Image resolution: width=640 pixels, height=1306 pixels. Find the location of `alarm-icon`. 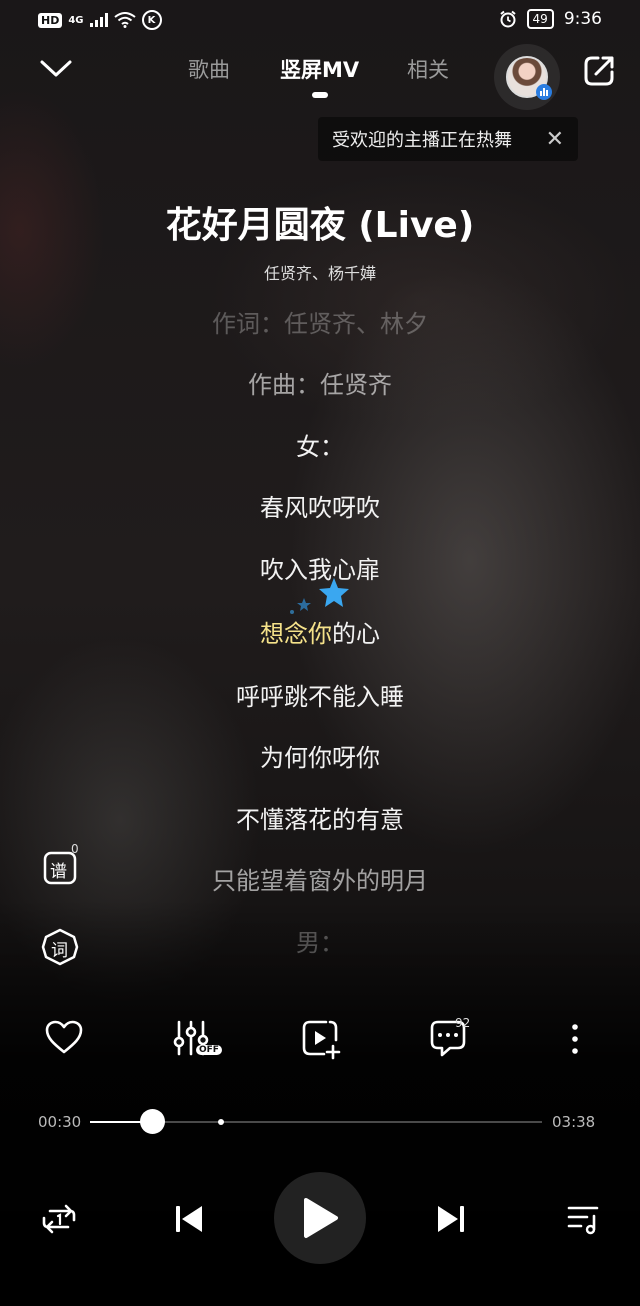

alarm-icon is located at coordinates (507, 19).